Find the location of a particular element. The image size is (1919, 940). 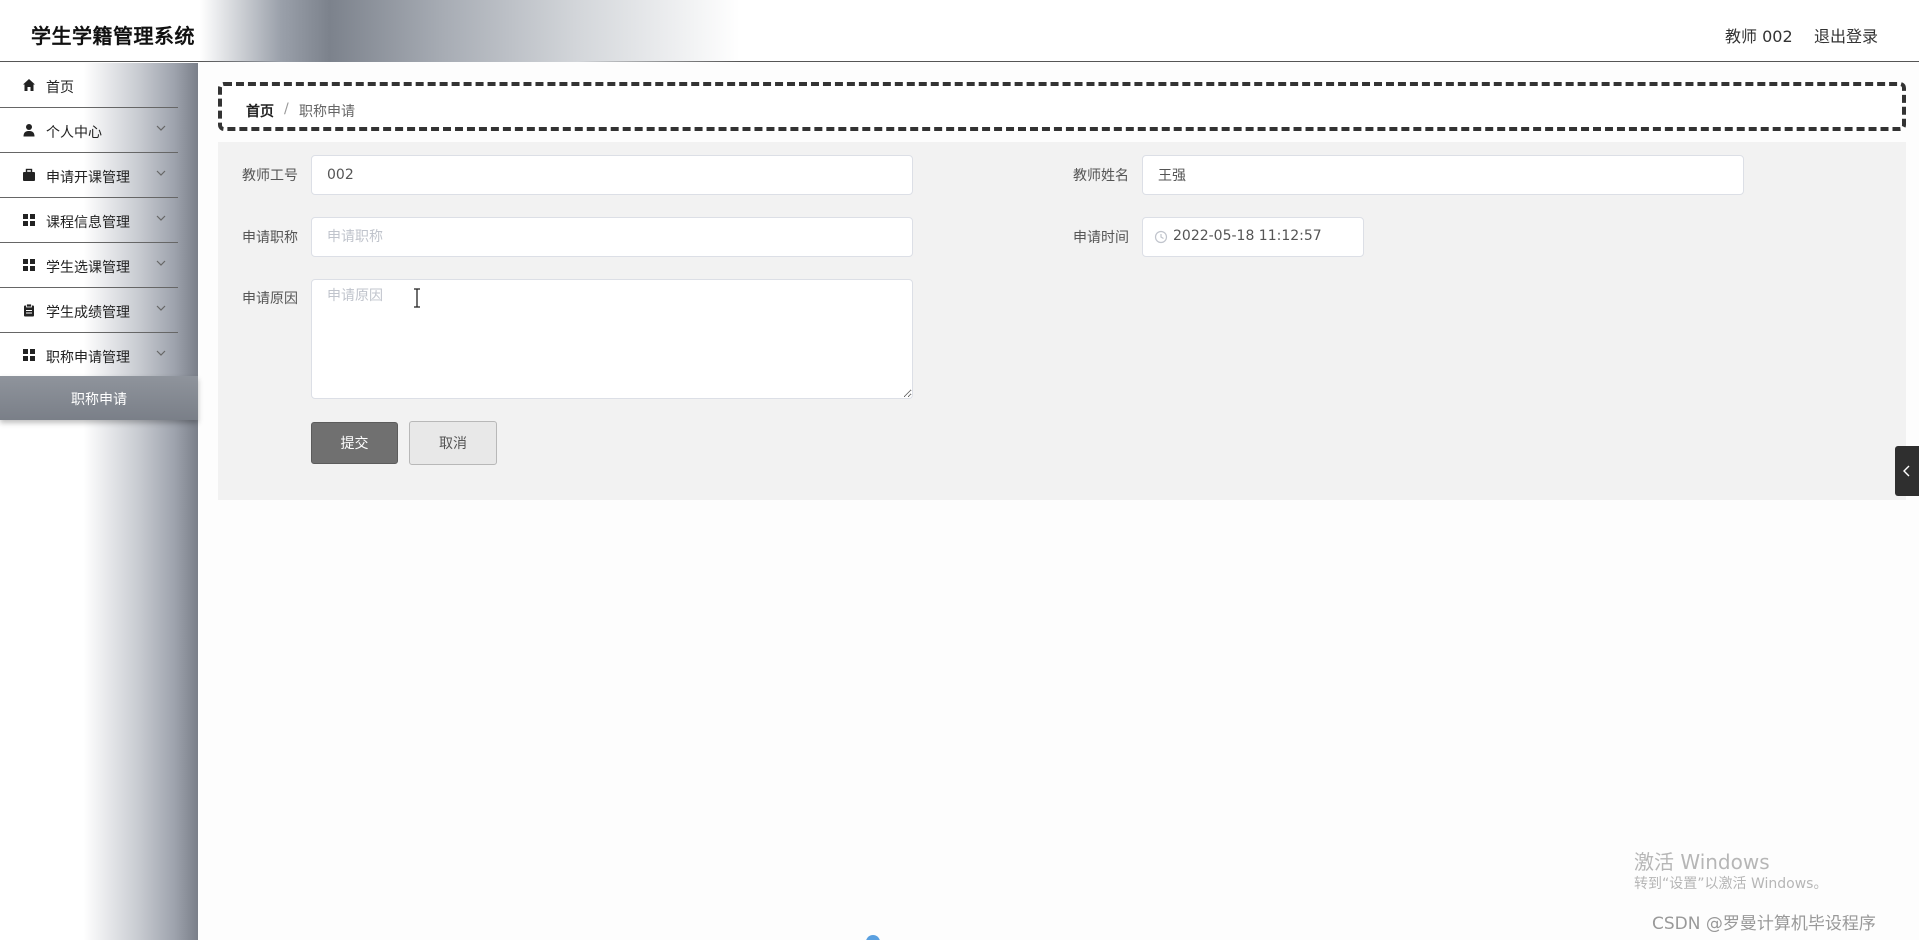

app-title: 学生学籍管理系统 is located at coordinates (113, 36).